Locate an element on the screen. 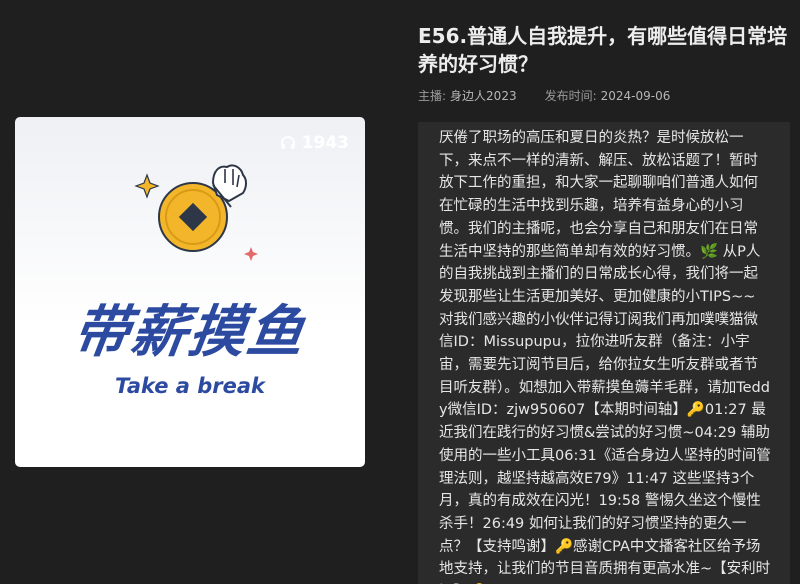  coin-illustration is located at coordinates (196, 212).